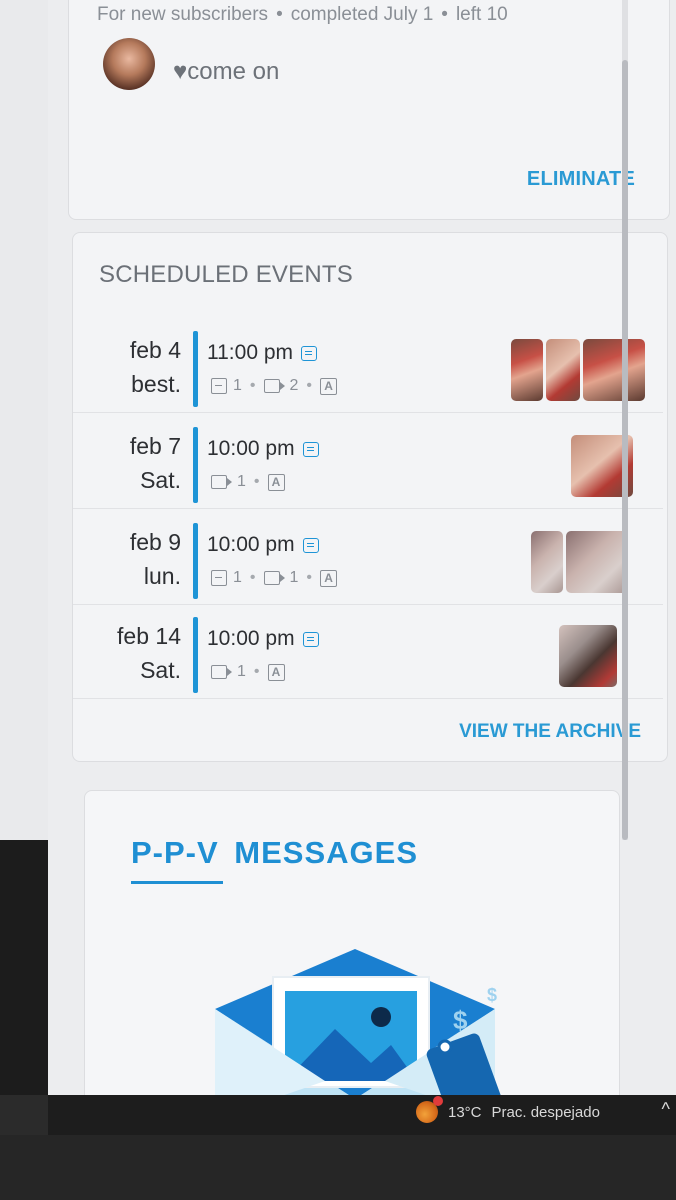  I want to click on promotion-audience: For new subscribers, so click(183, 14).